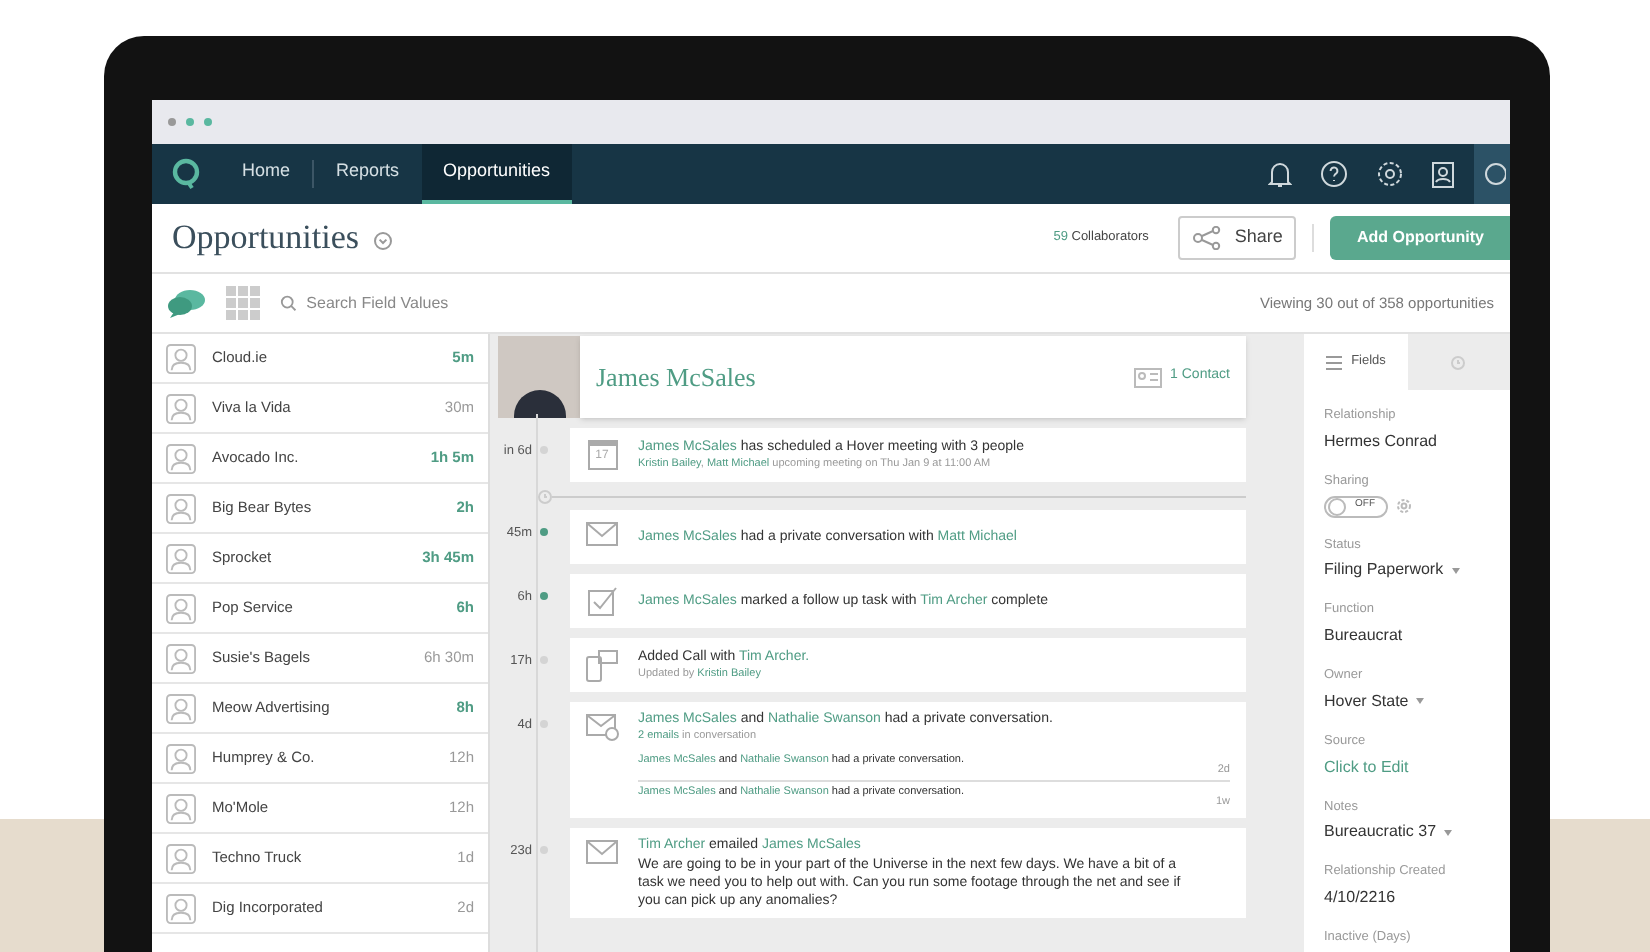  I want to click on nav-tab: Opportunities, so click(497, 174).